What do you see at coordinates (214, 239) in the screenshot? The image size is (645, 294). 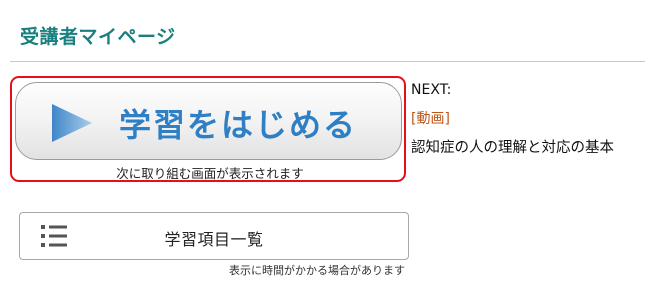 I see `learning-items-list-label: 学習項目一覧` at bounding box center [214, 239].